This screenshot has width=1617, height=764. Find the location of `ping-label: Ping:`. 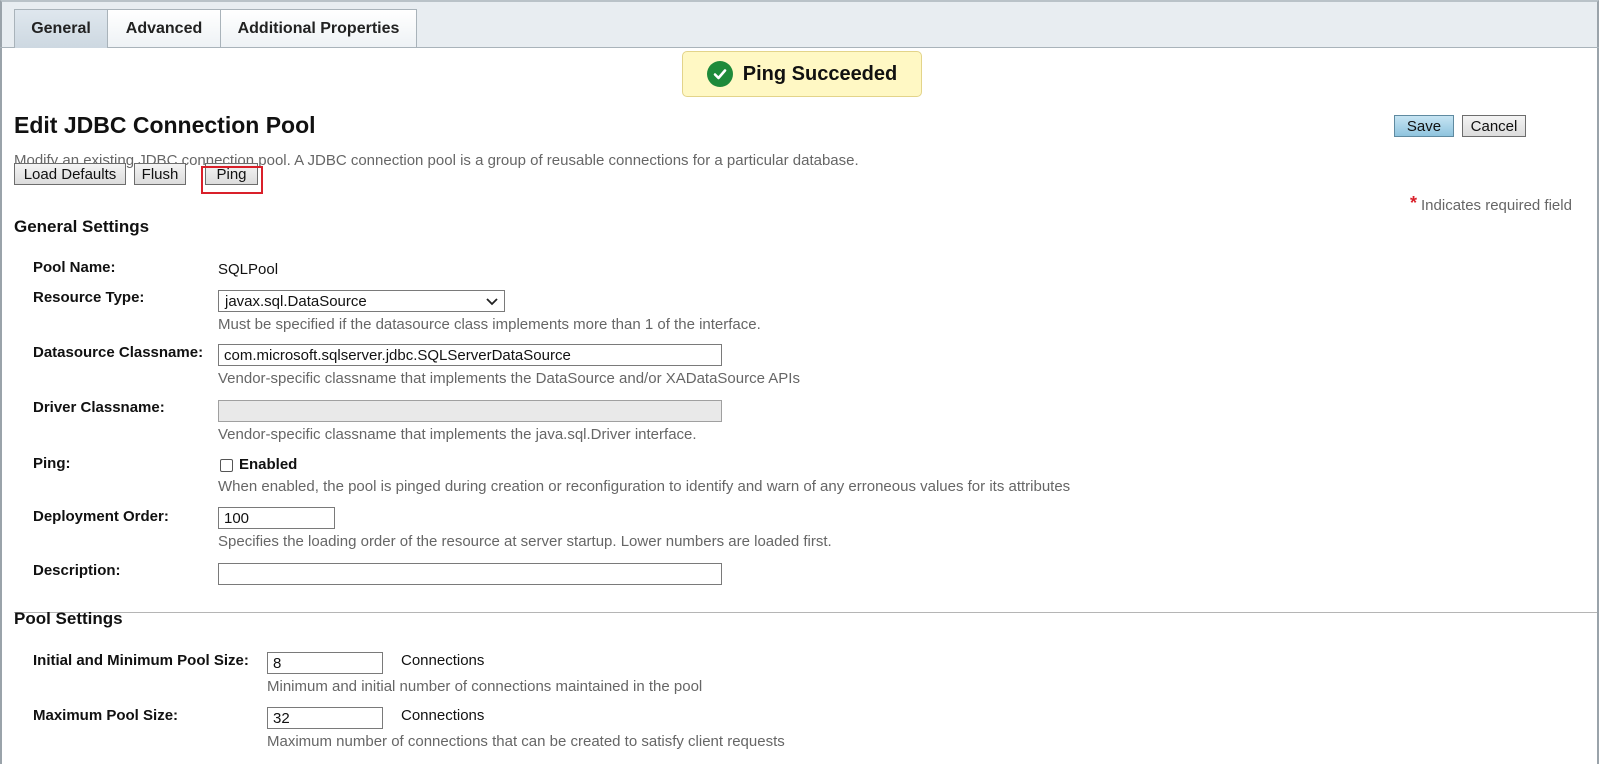

ping-label: Ping: is located at coordinates (52, 463).